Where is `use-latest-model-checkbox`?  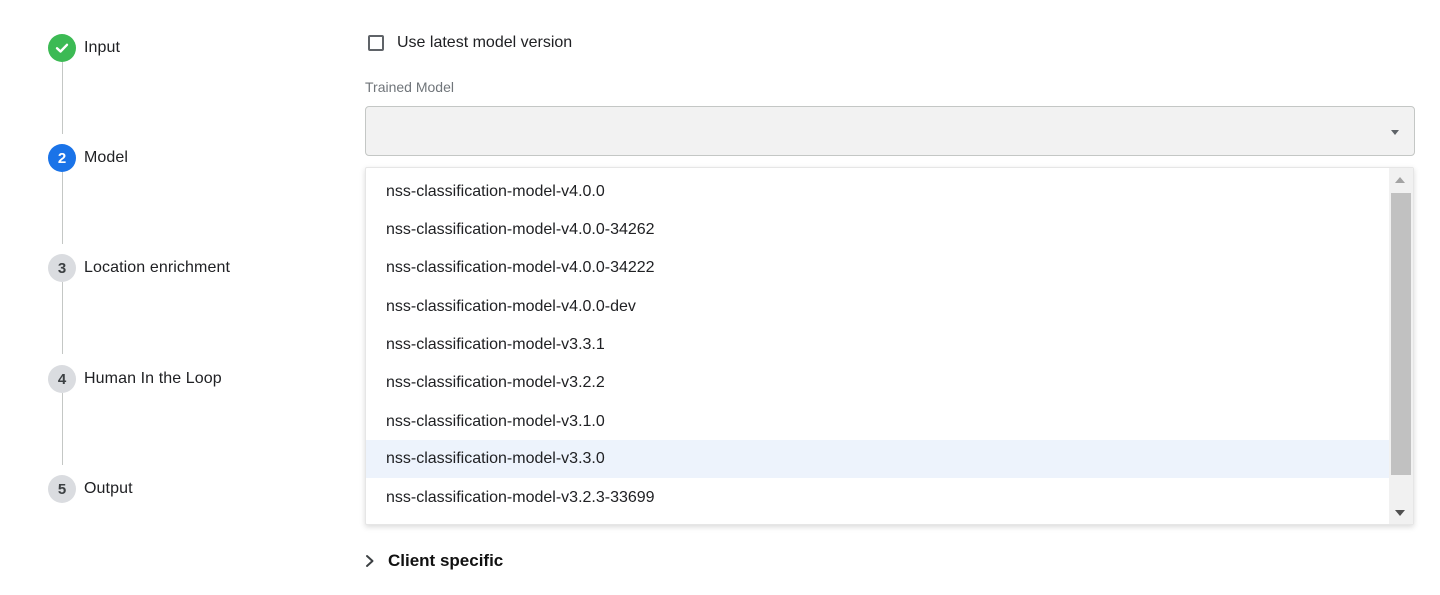 use-latest-model-checkbox is located at coordinates (376, 43).